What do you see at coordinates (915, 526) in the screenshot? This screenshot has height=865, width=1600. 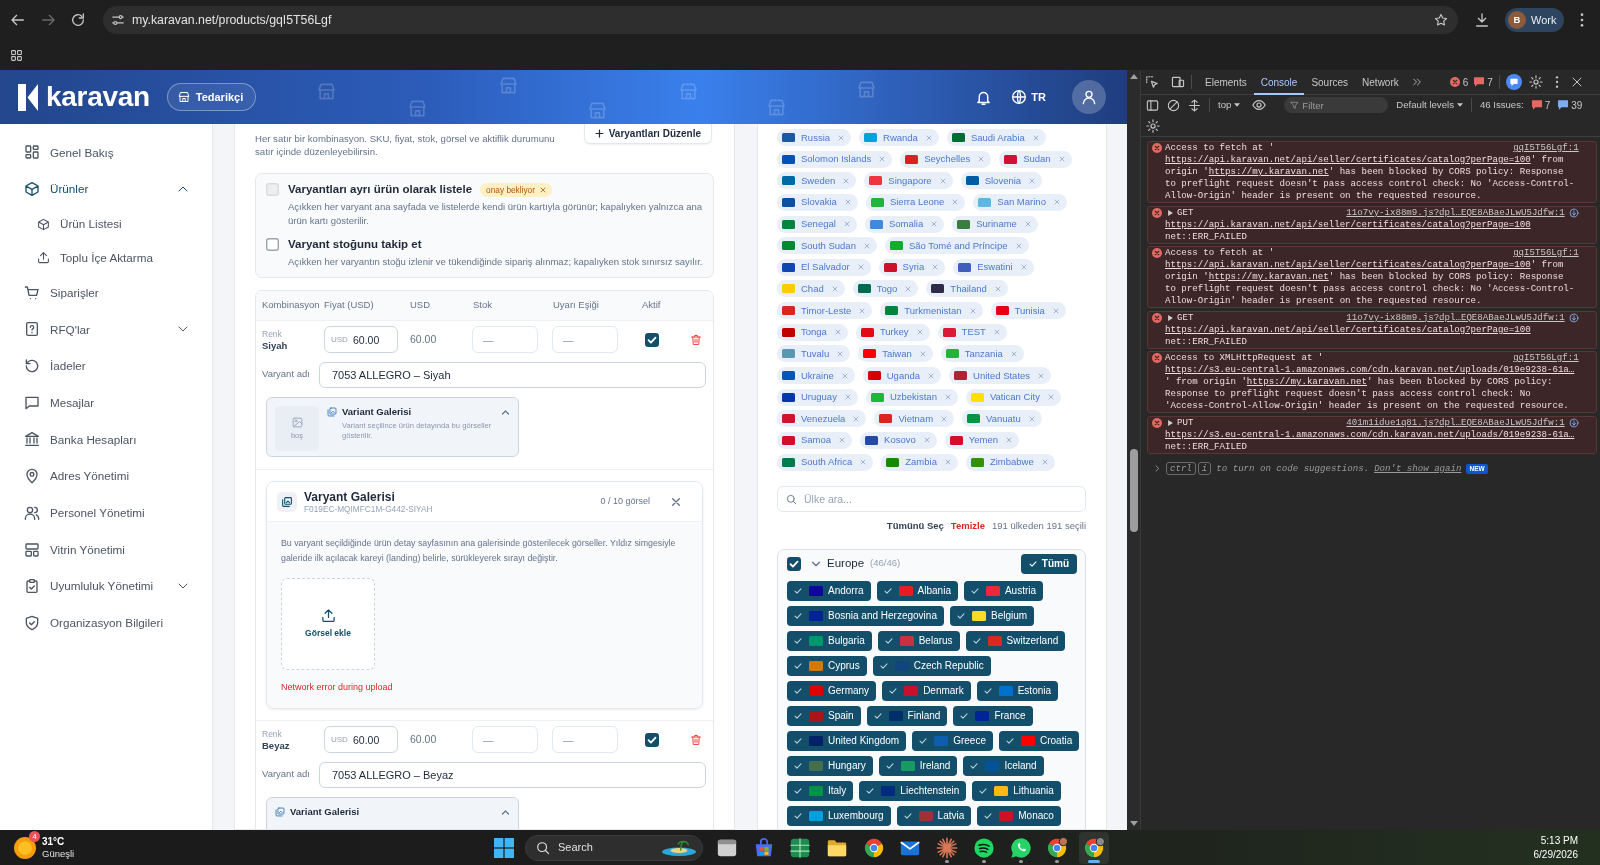 I see `select-all-link: Tümünü Seç` at bounding box center [915, 526].